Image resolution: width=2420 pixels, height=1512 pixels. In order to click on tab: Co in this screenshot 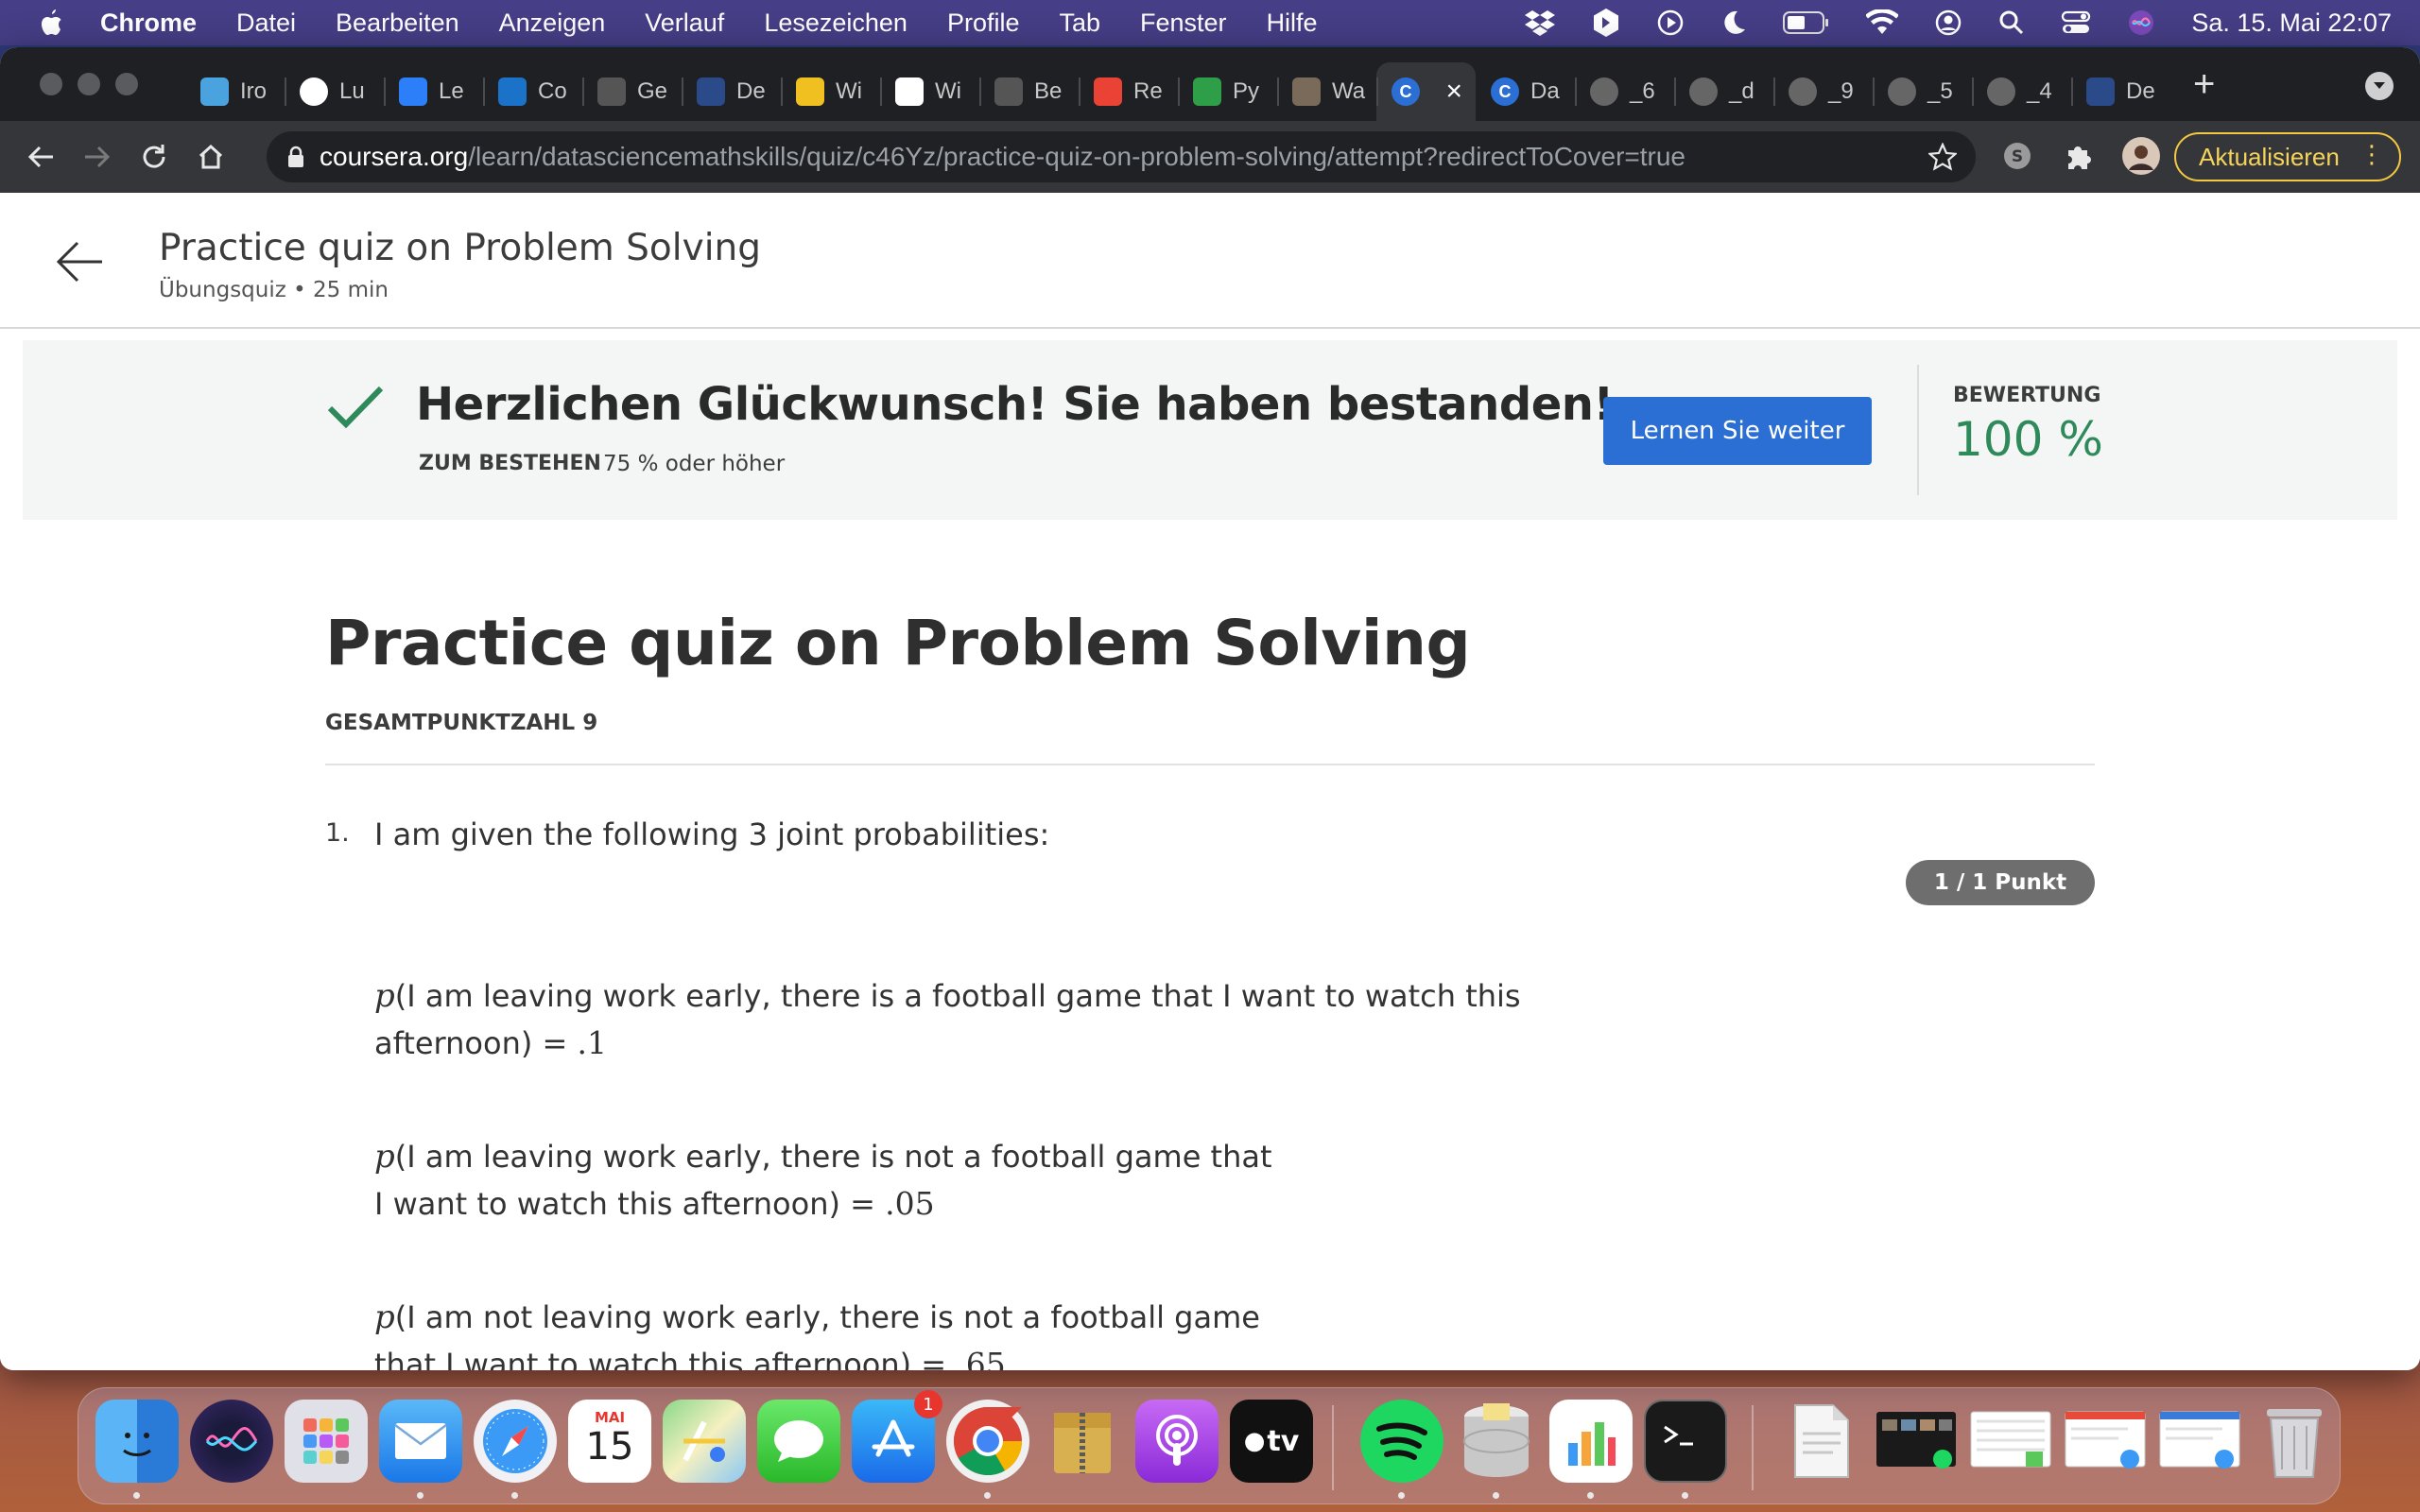, I will do `click(532, 91)`.